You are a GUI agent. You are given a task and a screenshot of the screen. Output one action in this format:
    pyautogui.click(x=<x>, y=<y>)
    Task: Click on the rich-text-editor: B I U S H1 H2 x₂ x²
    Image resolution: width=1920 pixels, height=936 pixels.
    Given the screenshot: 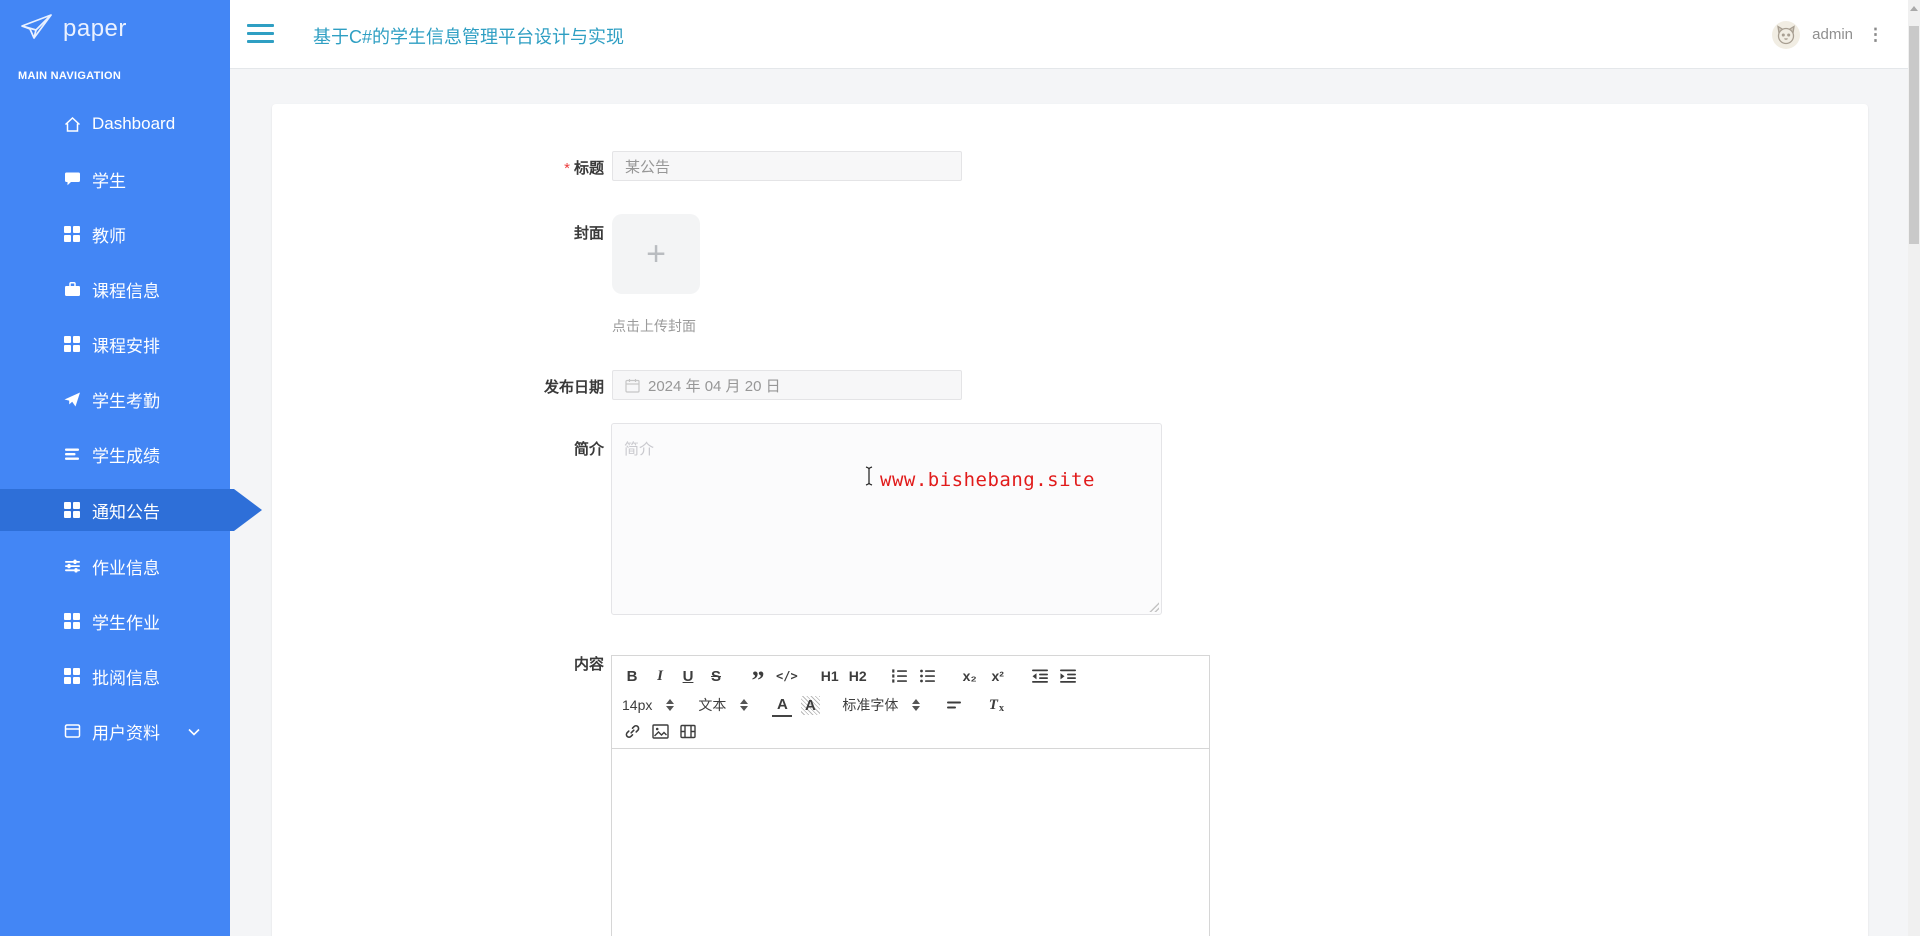 What is the action you would take?
    pyautogui.click(x=910, y=795)
    